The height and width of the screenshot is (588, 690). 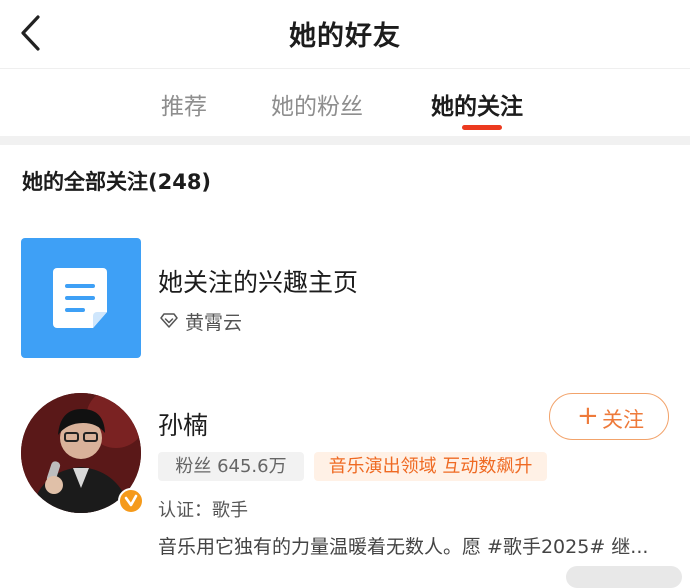 I want to click on interest-page-cover, so click(x=81, y=298).